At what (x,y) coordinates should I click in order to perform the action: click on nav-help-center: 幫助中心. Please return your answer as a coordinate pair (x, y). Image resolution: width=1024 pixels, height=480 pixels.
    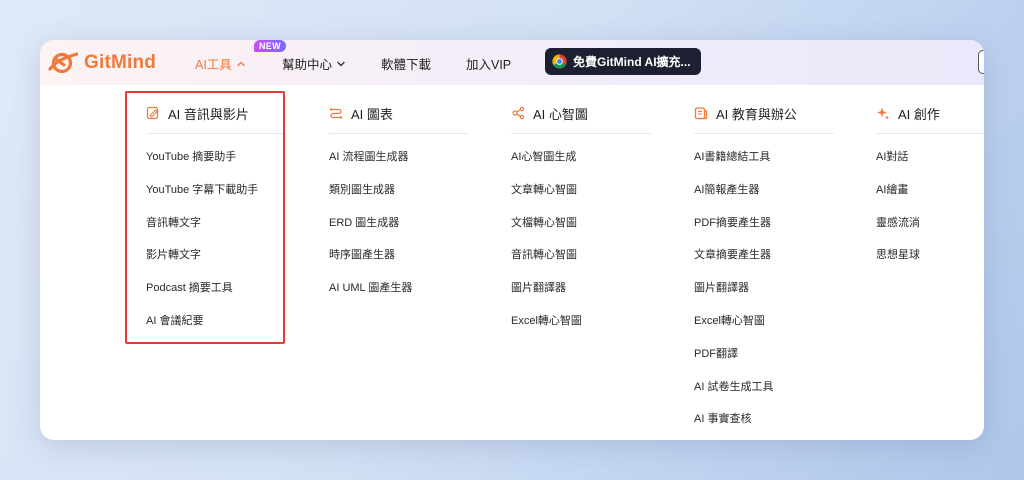
    Looking at the image, I should click on (314, 63).